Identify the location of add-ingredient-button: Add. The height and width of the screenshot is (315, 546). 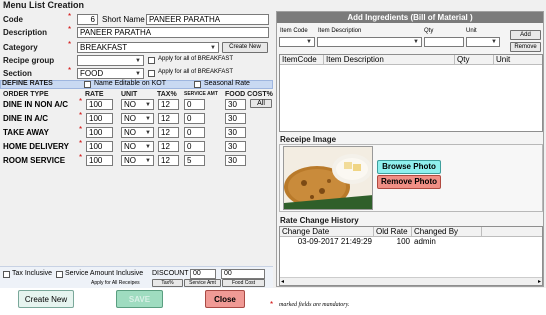
(525, 35).